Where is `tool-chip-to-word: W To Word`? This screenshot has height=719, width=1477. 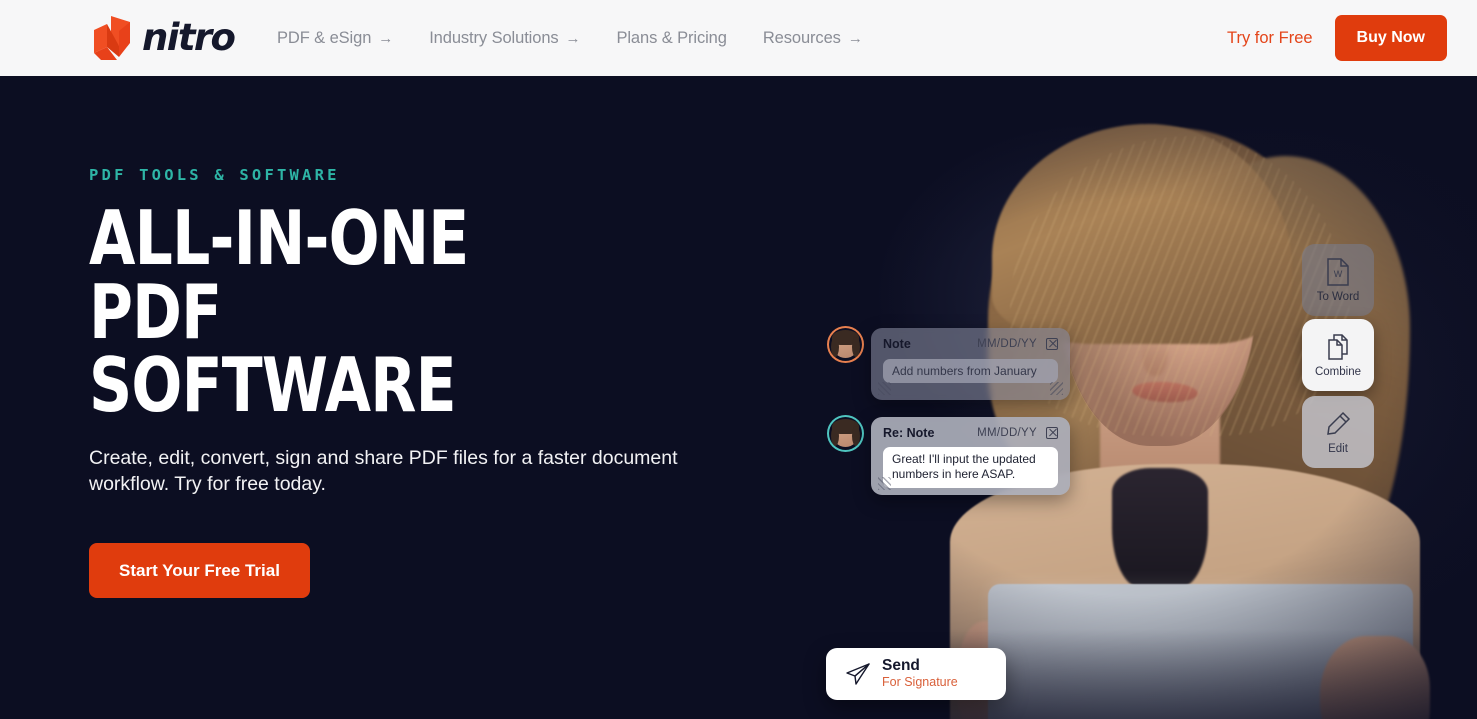
tool-chip-to-word: W To Word is located at coordinates (1338, 280).